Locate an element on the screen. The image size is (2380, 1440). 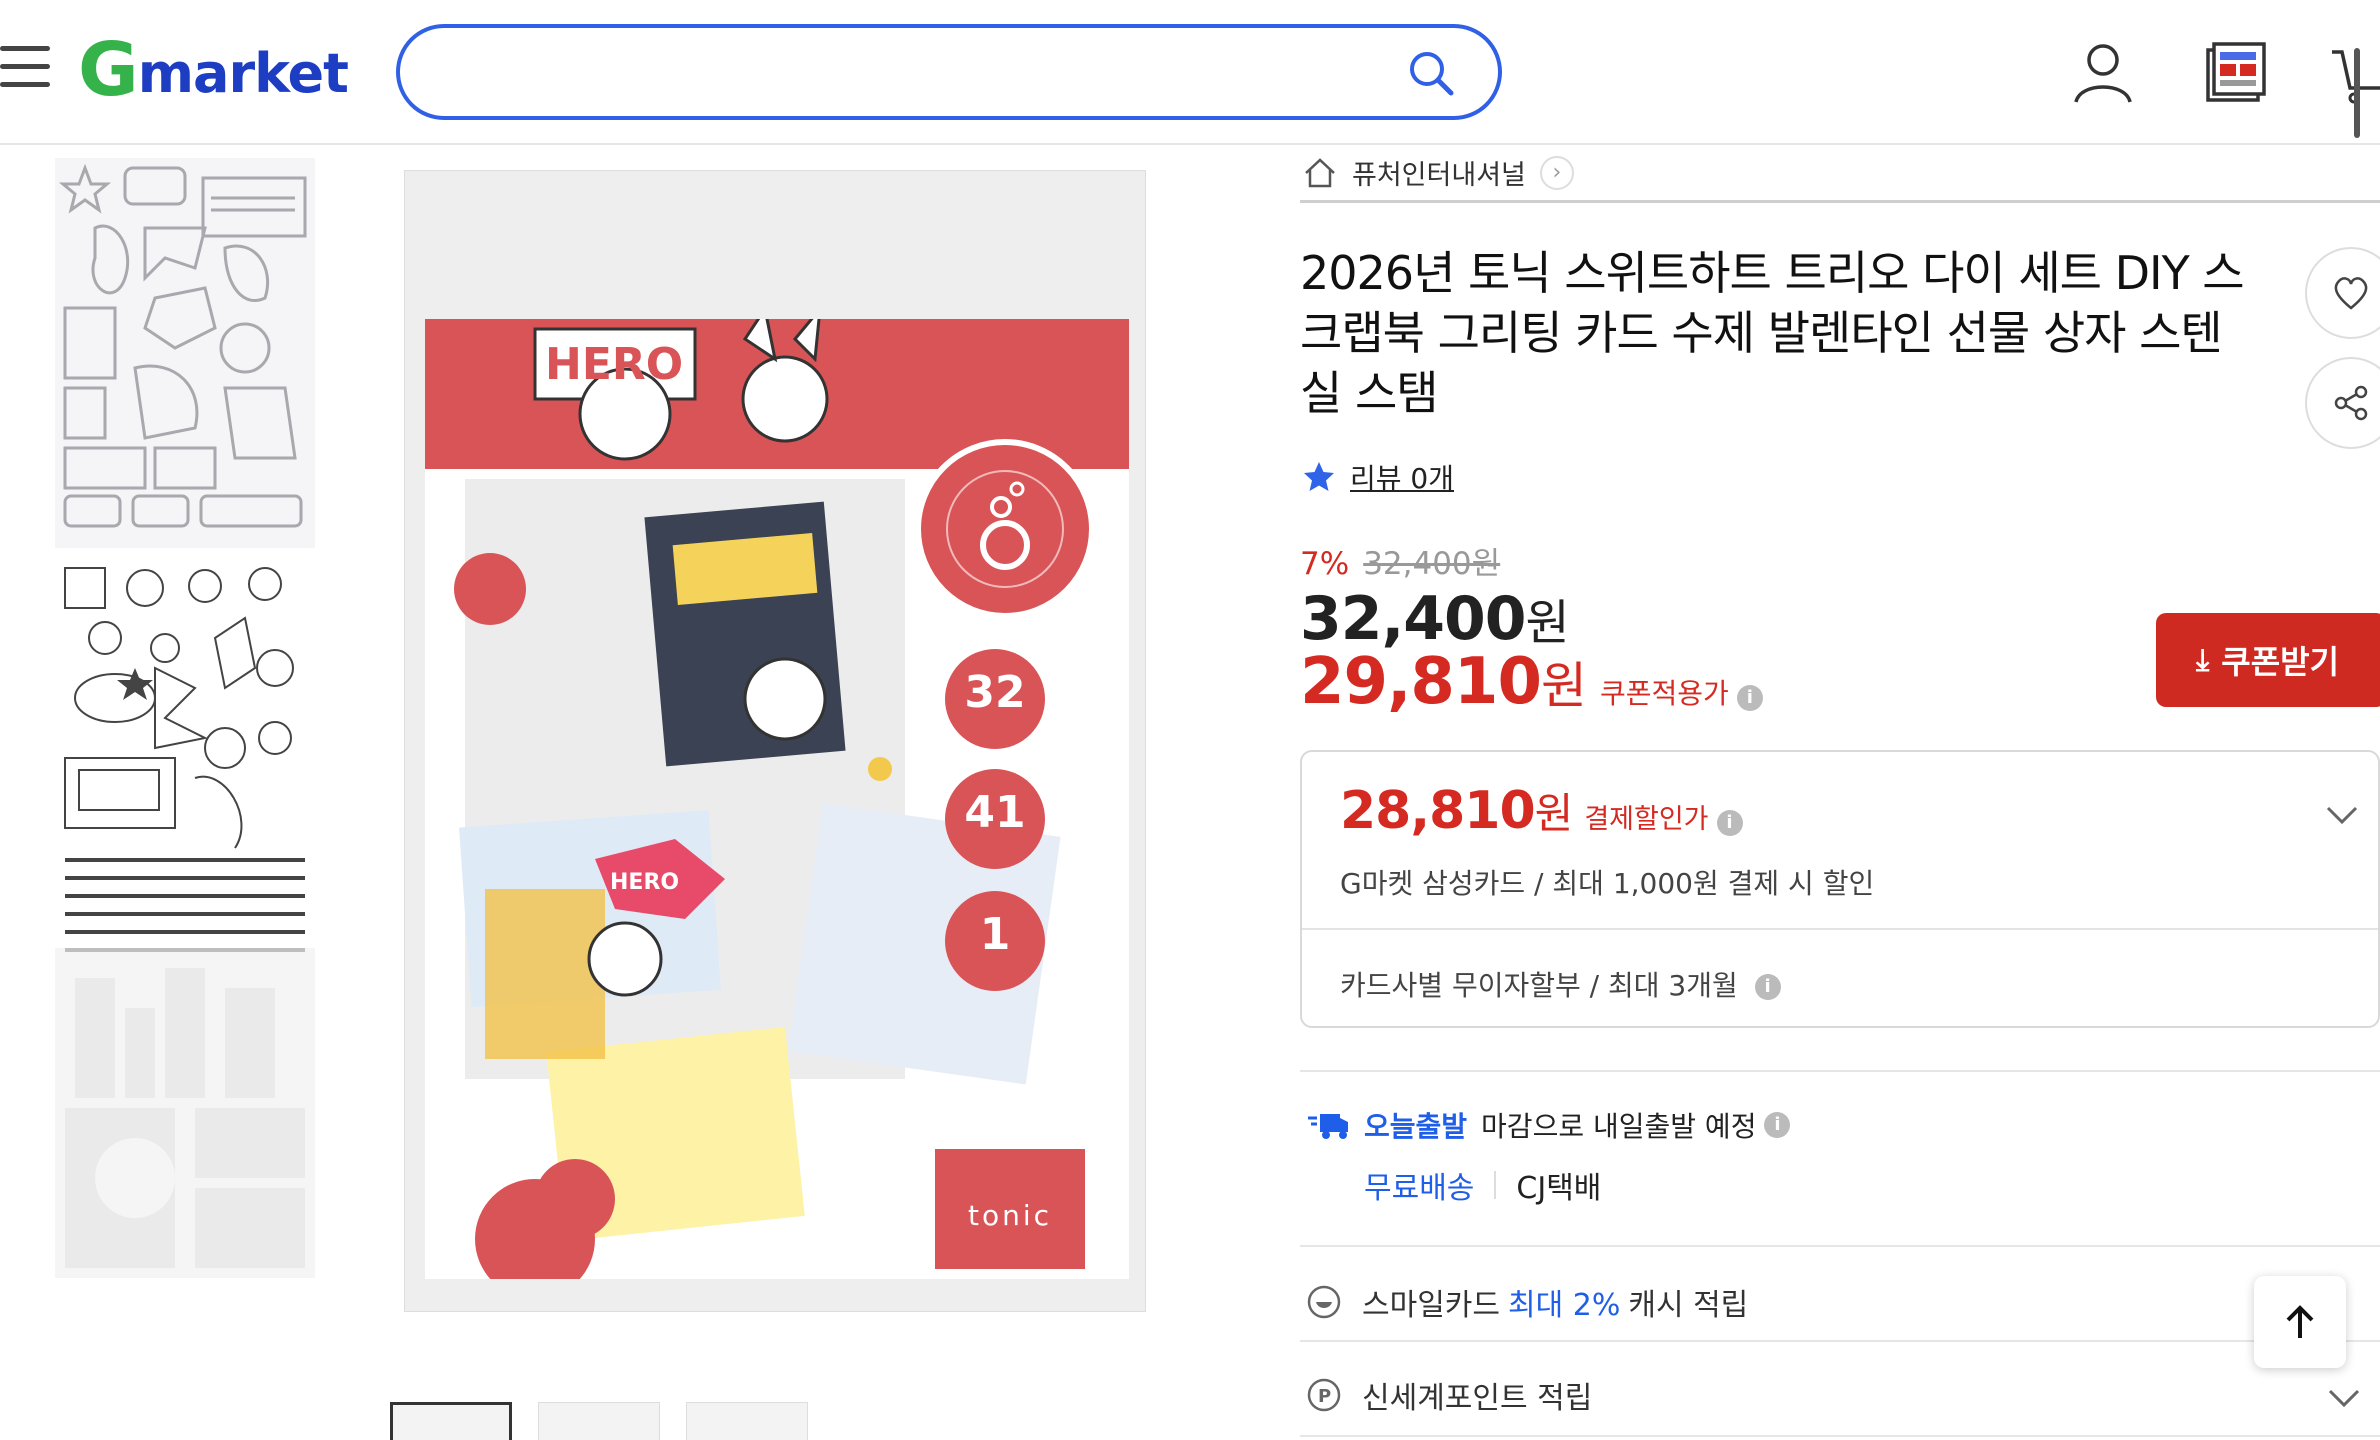
point-icon: P is located at coordinates (1324, 1395).